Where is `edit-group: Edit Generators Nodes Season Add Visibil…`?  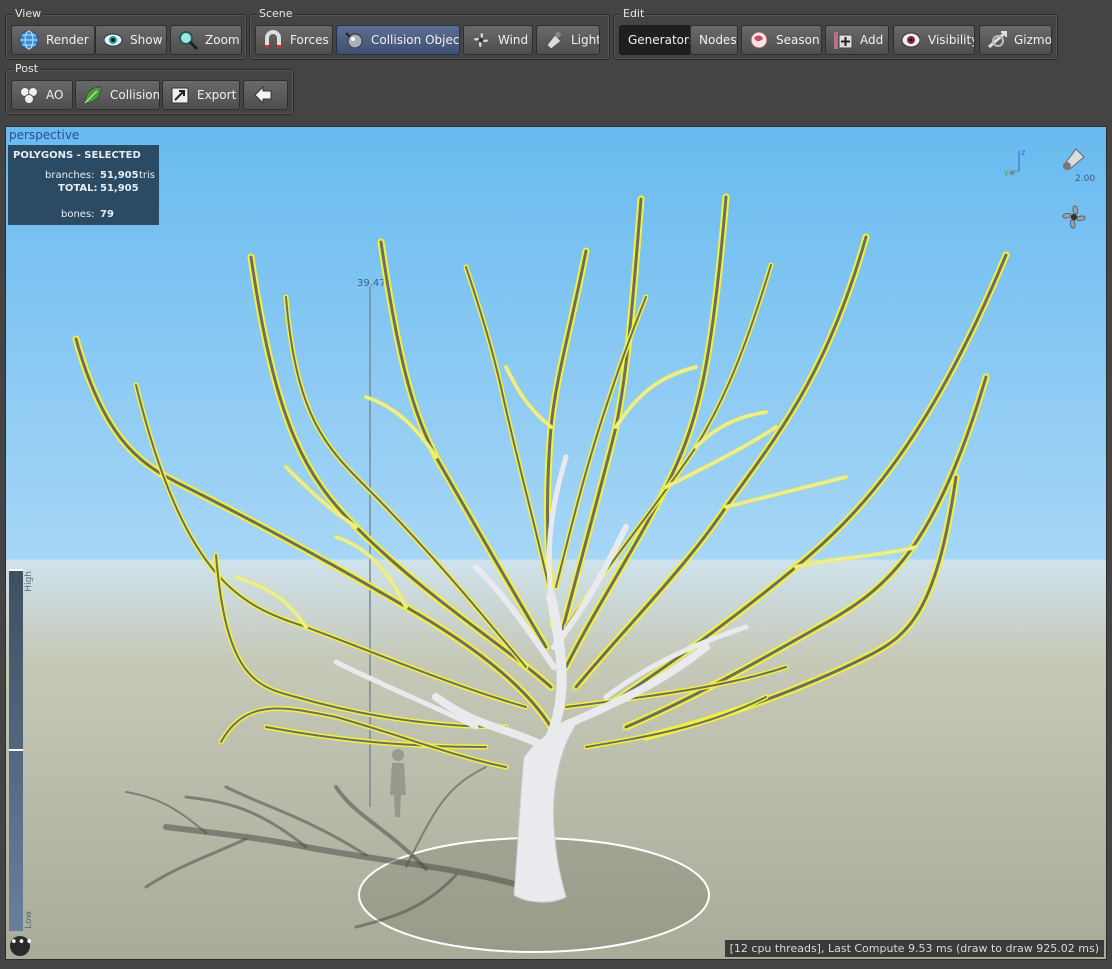 edit-group: Edit Generators Nodes Season Add Visibil… is located at coordinates (835, 33).